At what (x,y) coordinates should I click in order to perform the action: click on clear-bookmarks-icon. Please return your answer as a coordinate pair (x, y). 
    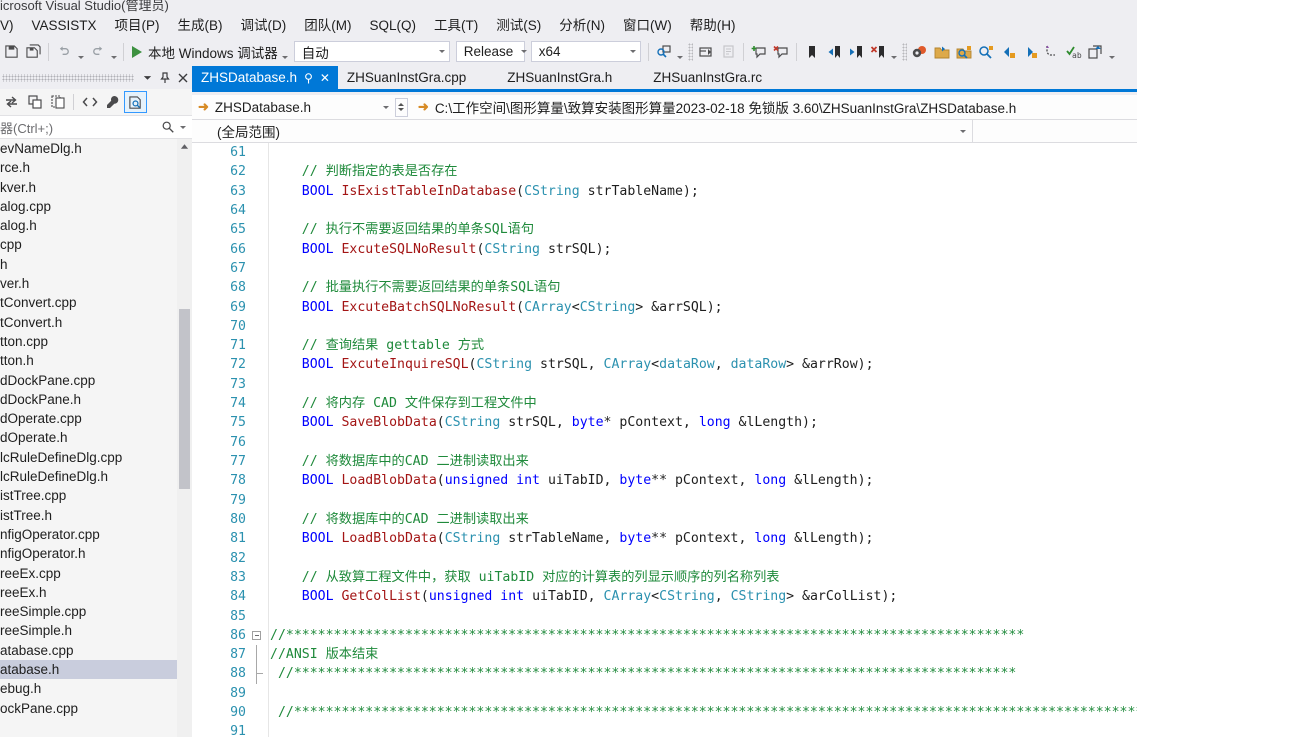
    Looking at the image, I should click on (878, 52).